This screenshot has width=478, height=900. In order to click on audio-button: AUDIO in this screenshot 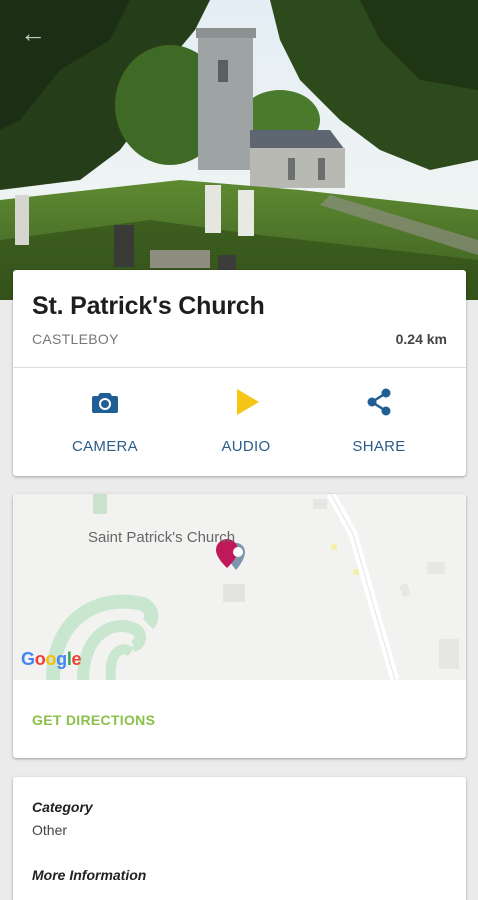, I will do `click(246, 420)`.